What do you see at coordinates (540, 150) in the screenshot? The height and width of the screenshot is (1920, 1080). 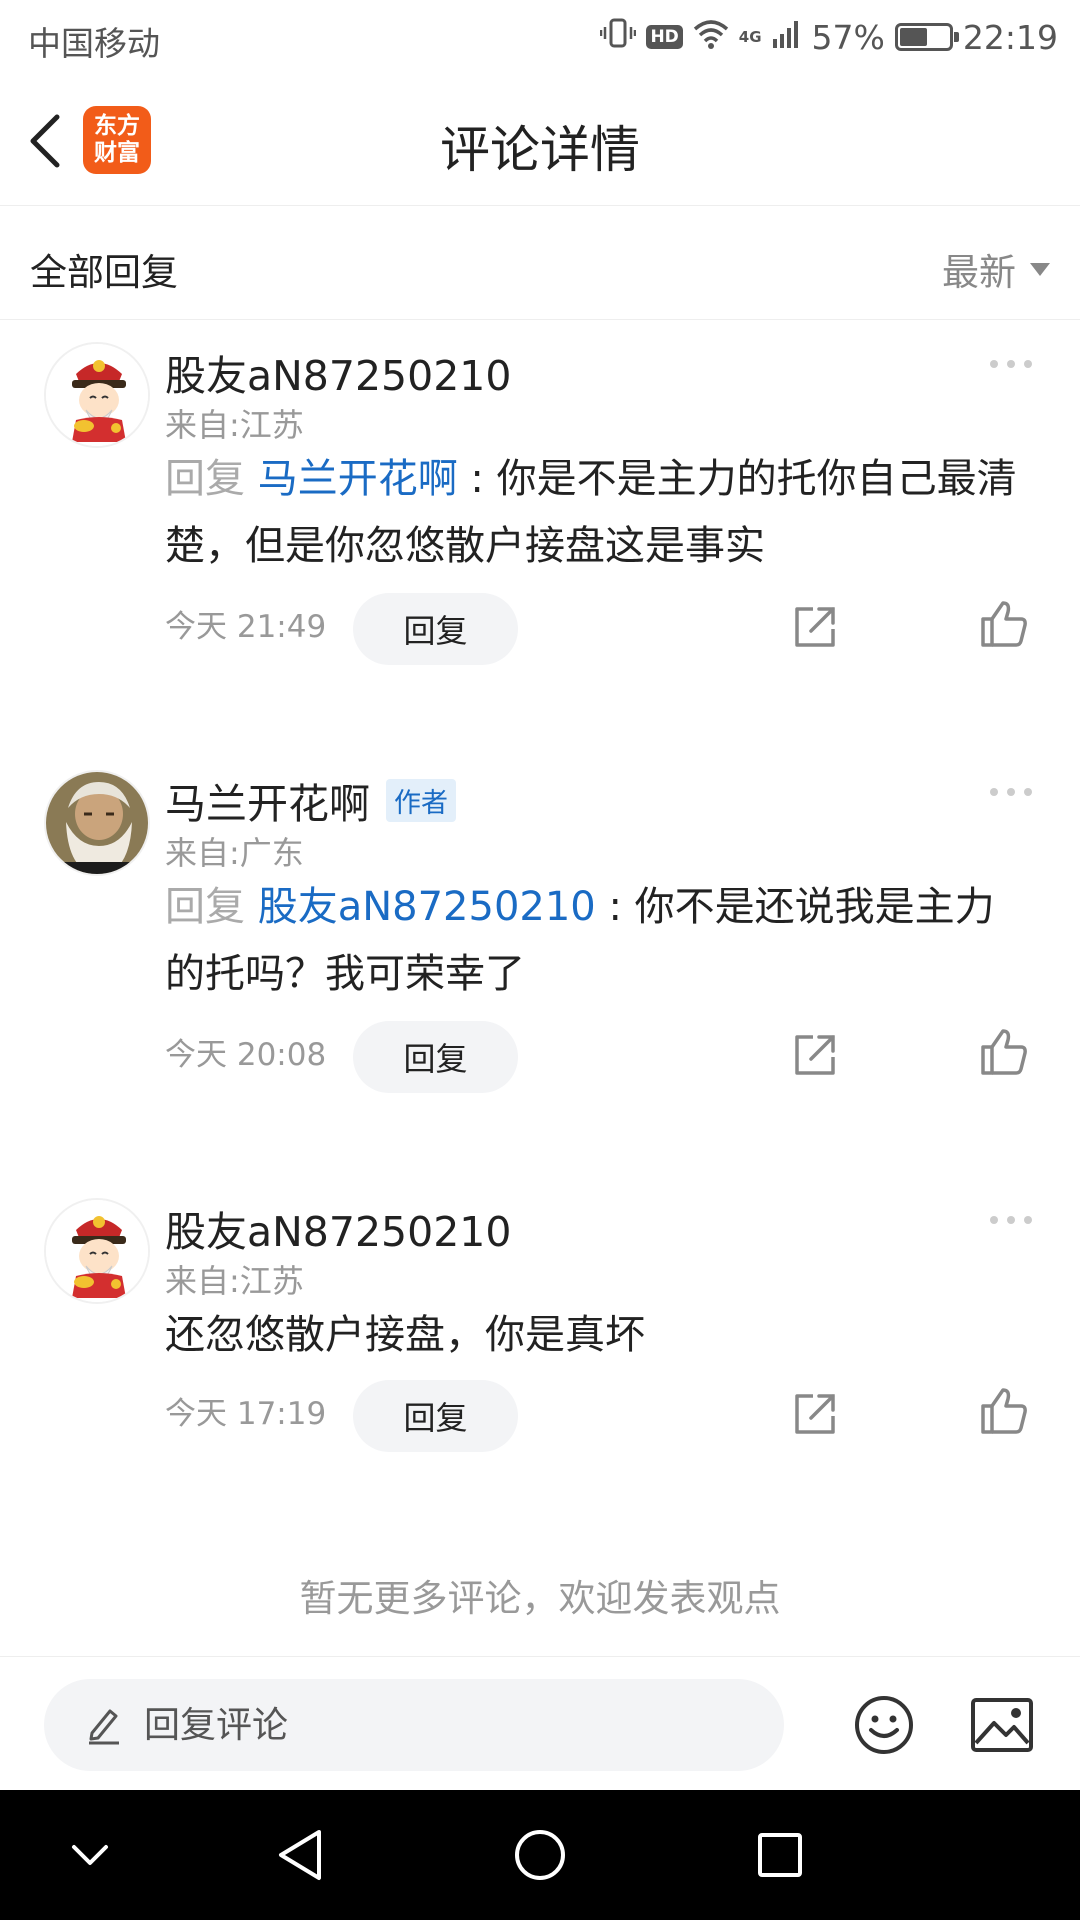 I see `page-title: 评论详情` at bounding box center [540, 150].